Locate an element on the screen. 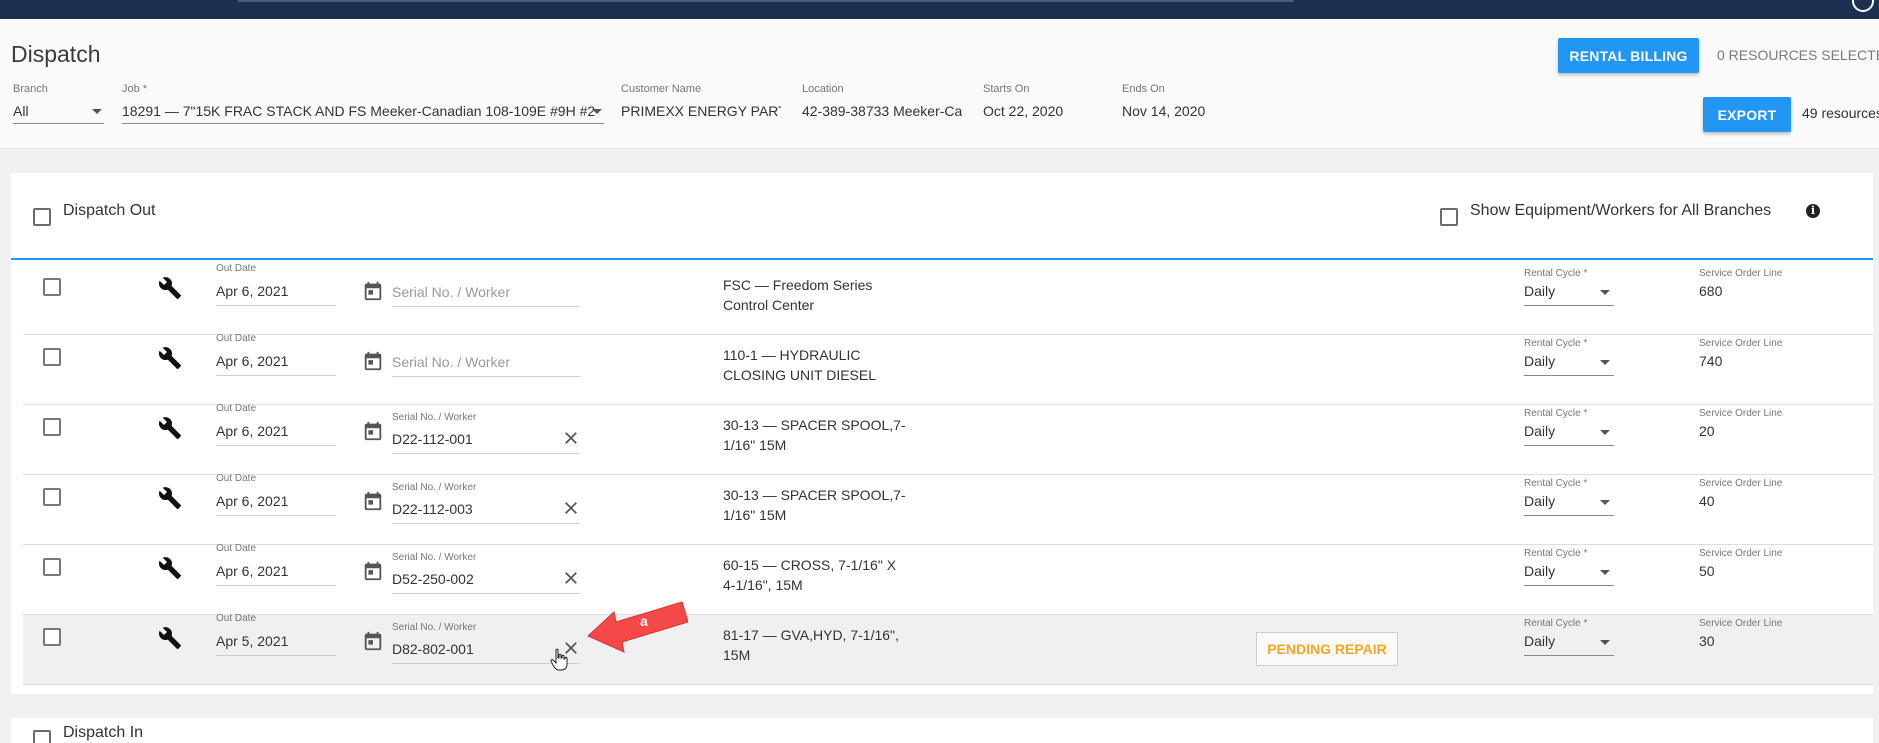 The width and height of the screenshot is (1879, 743). item-description-line-1: 110-1 — HYDRAULIC is located at coordinates (792, 355).